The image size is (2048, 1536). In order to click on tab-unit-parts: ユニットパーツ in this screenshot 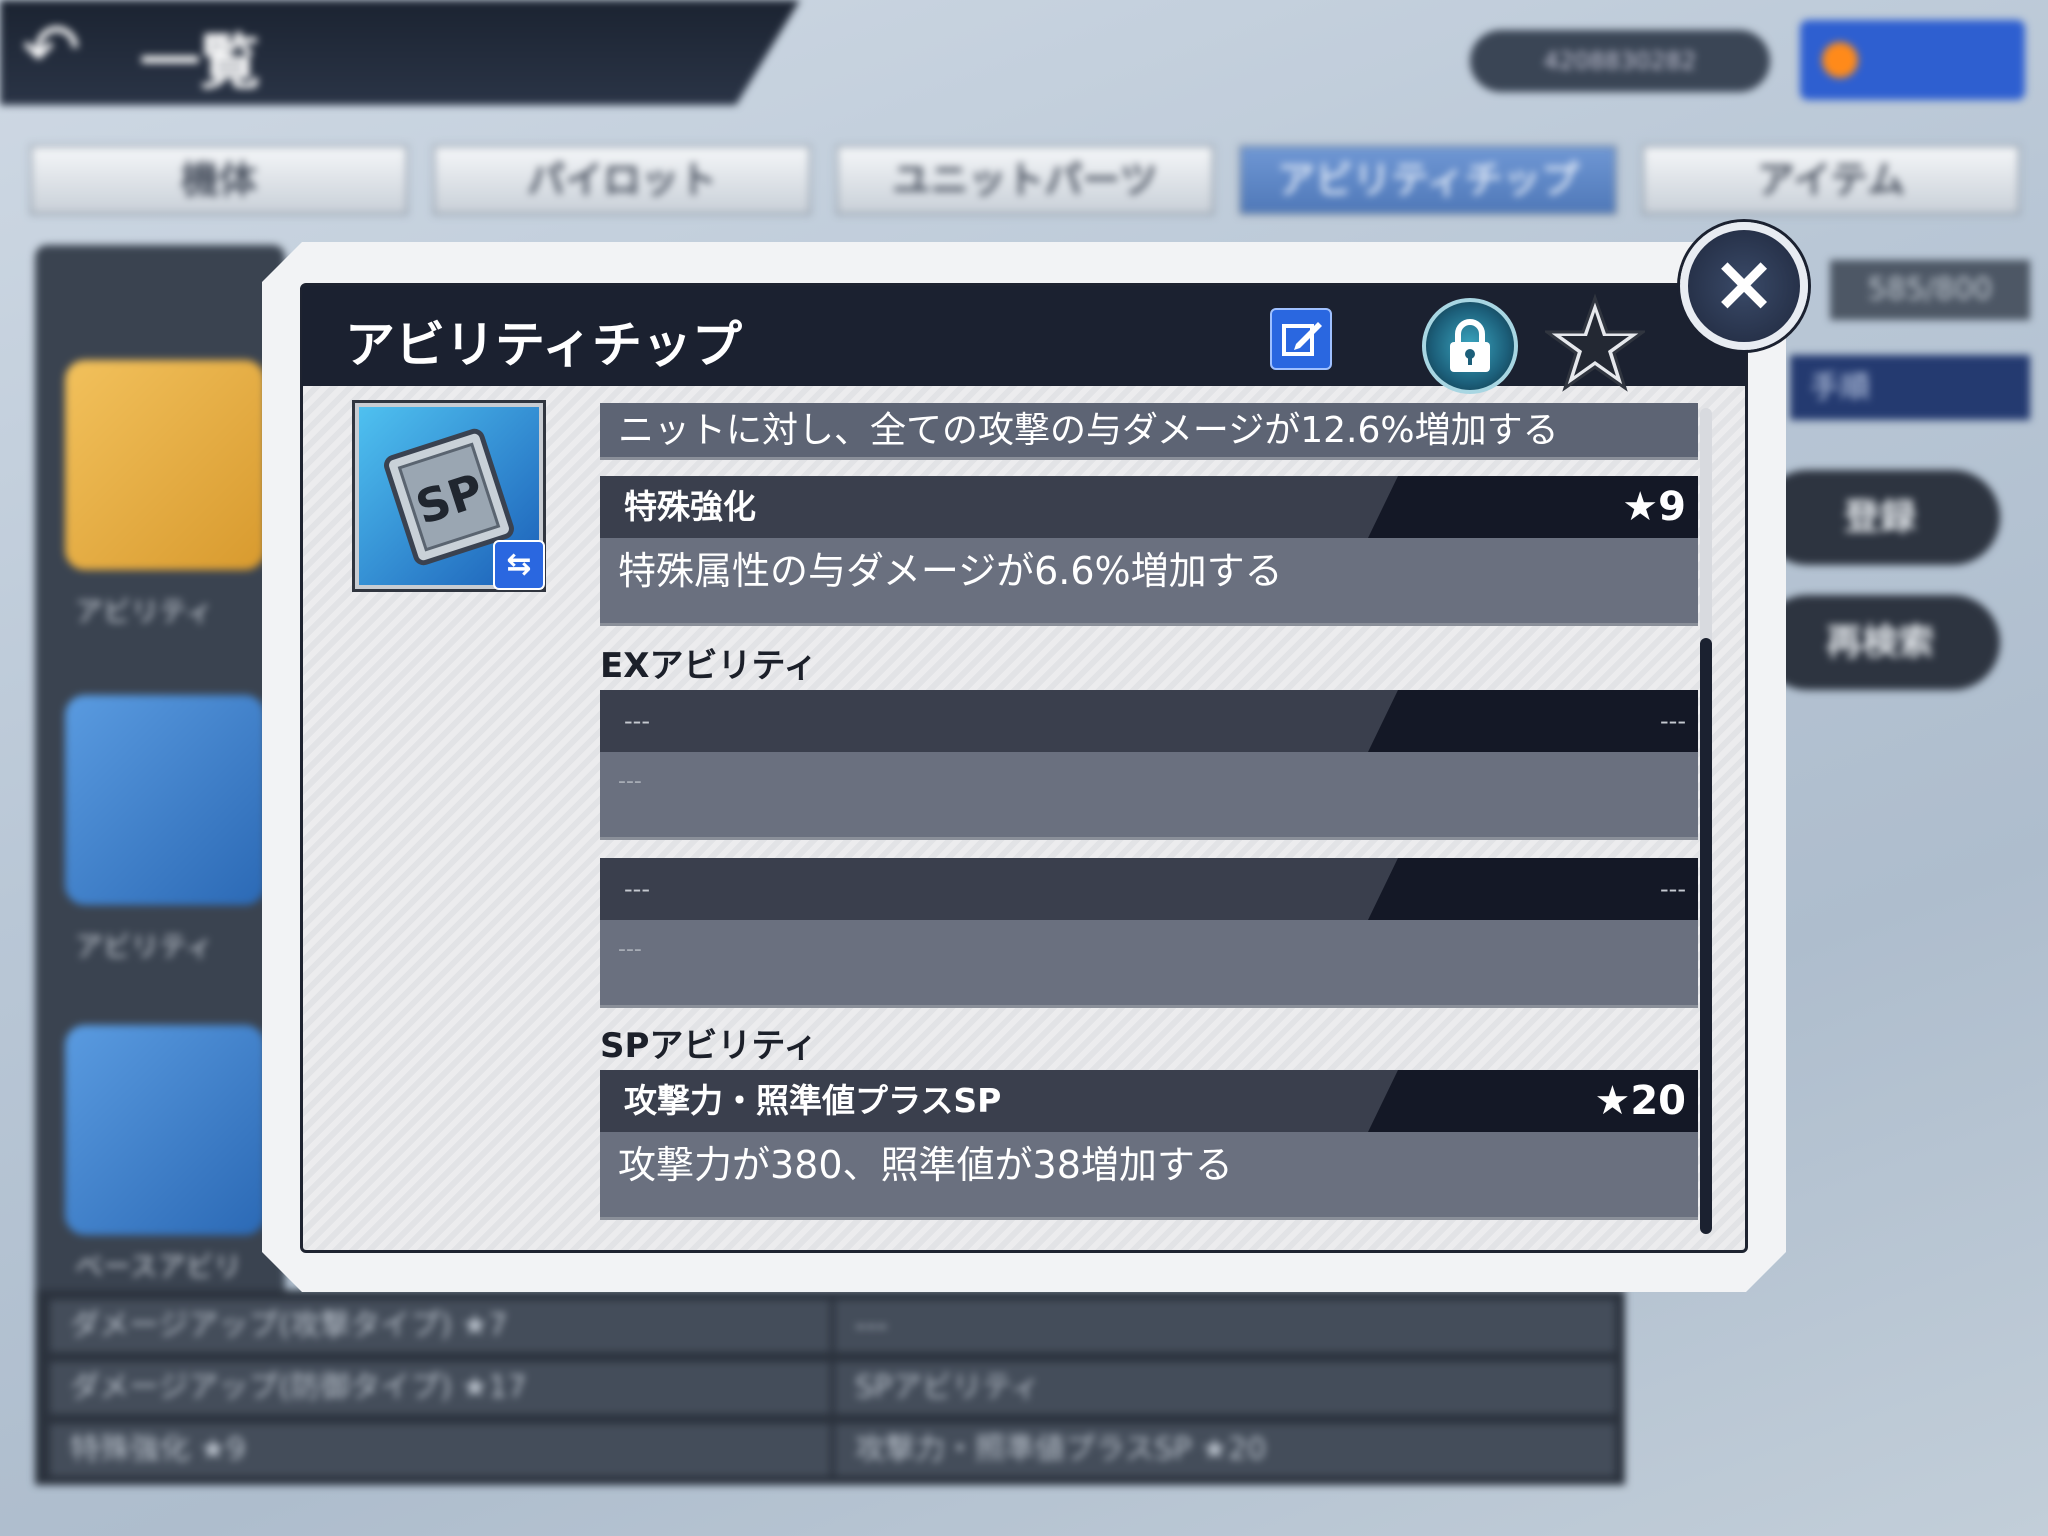, I will do `click(1025, 180)`.